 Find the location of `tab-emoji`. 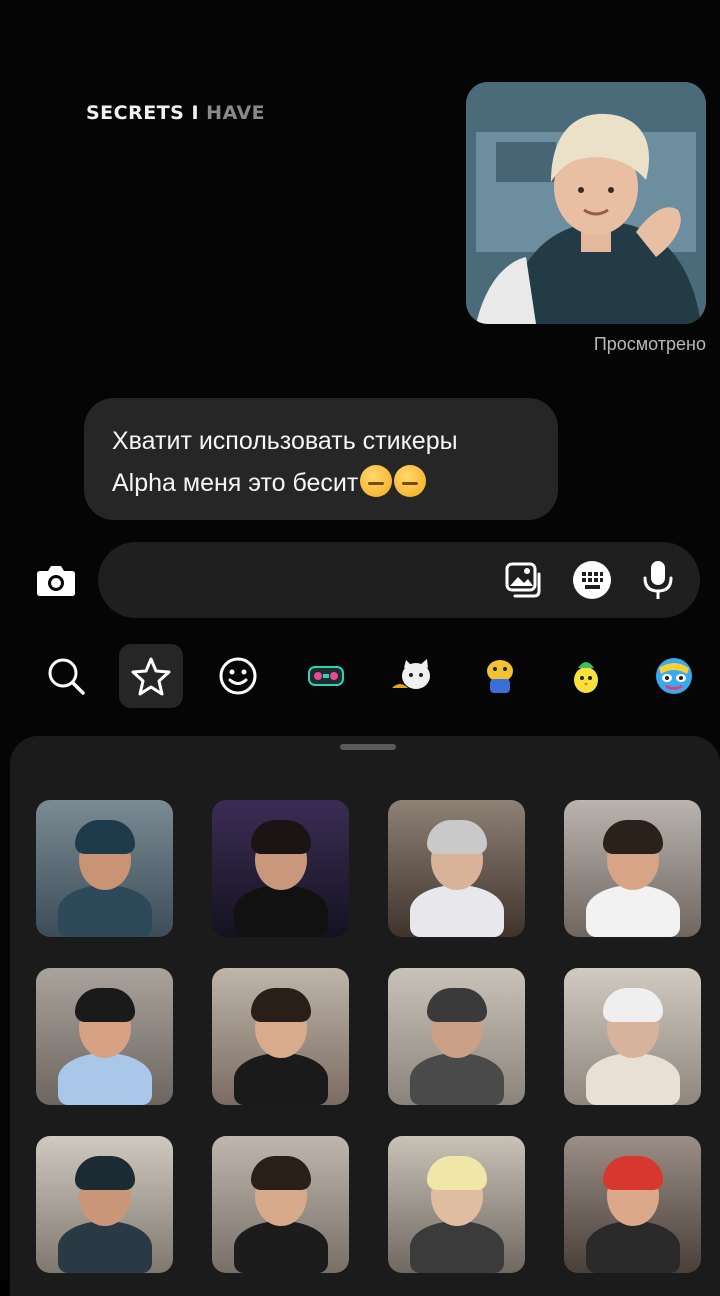

tab-emoji is located at coordinates (238, 676).